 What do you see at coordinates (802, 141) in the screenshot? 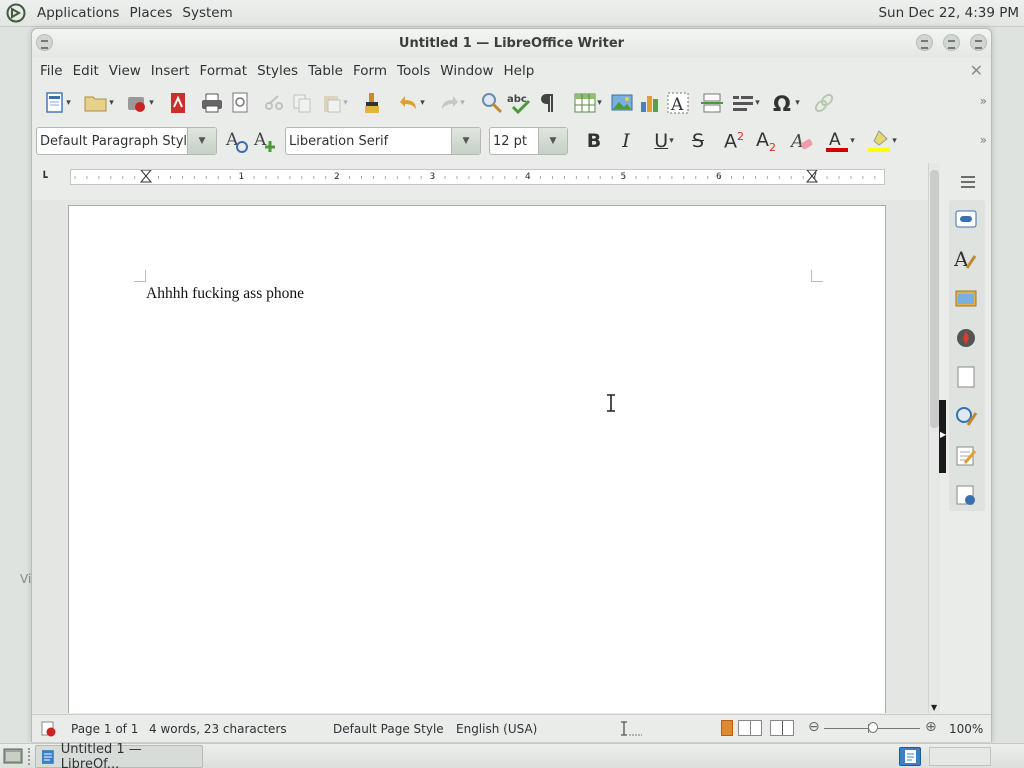
I see `clear-formatting-icon: A` at bounding box center [802, 141].